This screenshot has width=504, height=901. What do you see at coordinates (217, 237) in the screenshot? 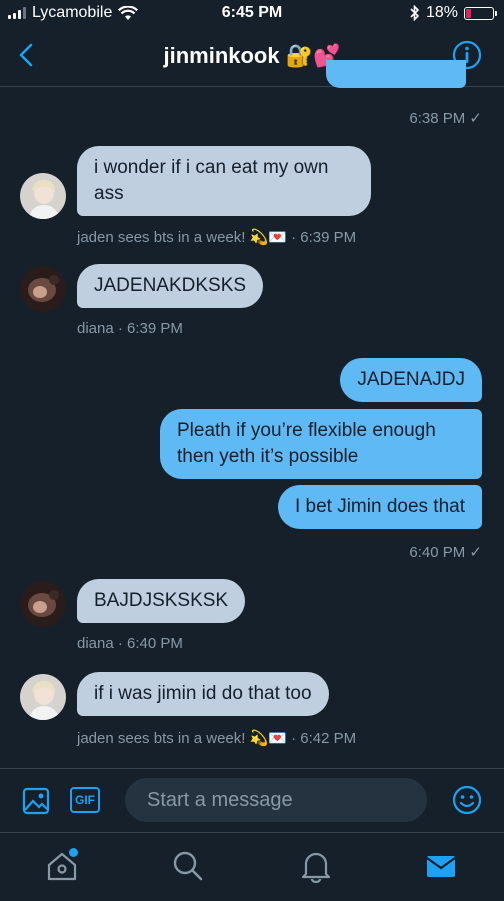
I see `message-meta: jaden sees bts in a week! 💫💌 · 6:39 PM` at bounding box center [217, 237].